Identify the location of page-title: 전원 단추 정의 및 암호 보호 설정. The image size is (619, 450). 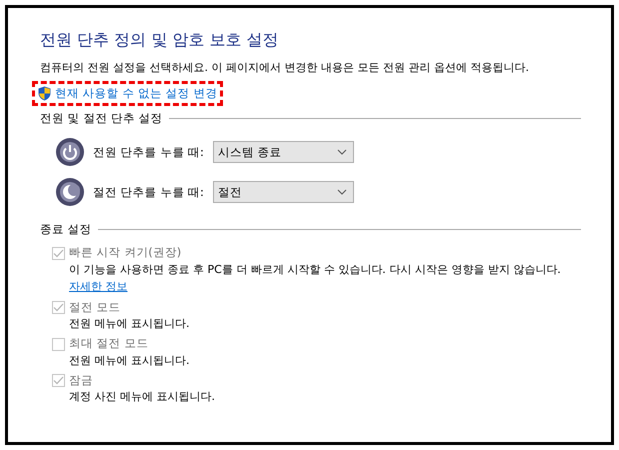
(160, 40).